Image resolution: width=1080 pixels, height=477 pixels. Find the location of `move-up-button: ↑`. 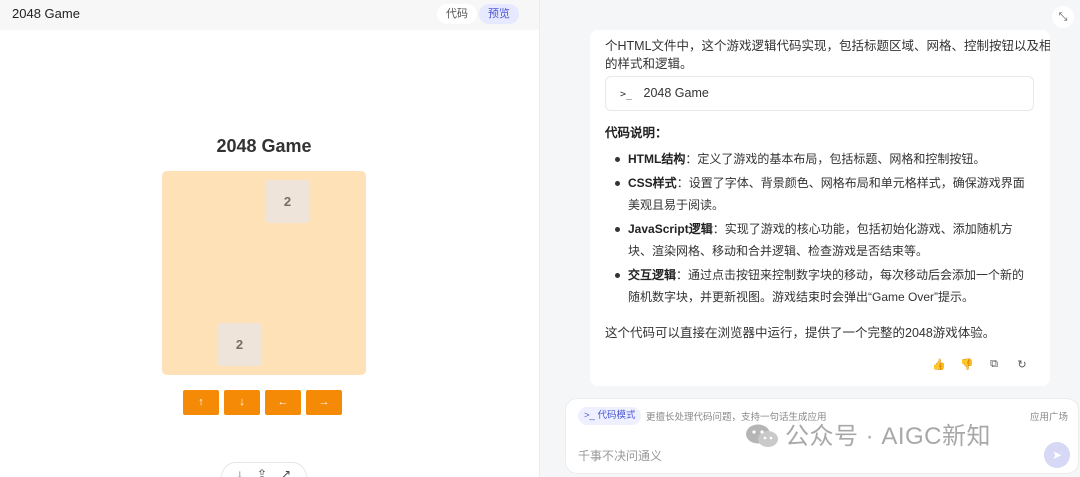

move-up-button: ↑ is located at coordinates (201, 402).